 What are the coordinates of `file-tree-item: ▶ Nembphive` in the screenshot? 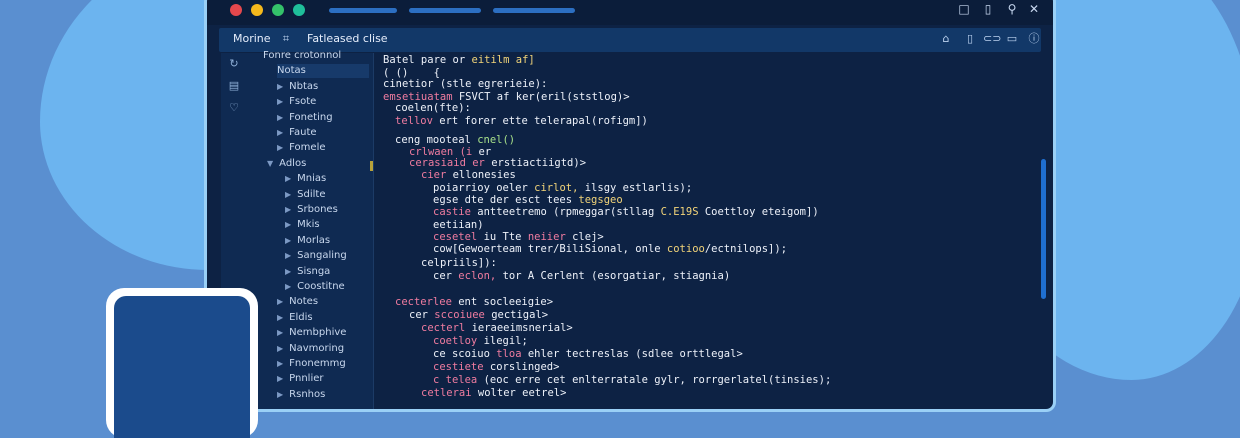 It's located at (323, 333).